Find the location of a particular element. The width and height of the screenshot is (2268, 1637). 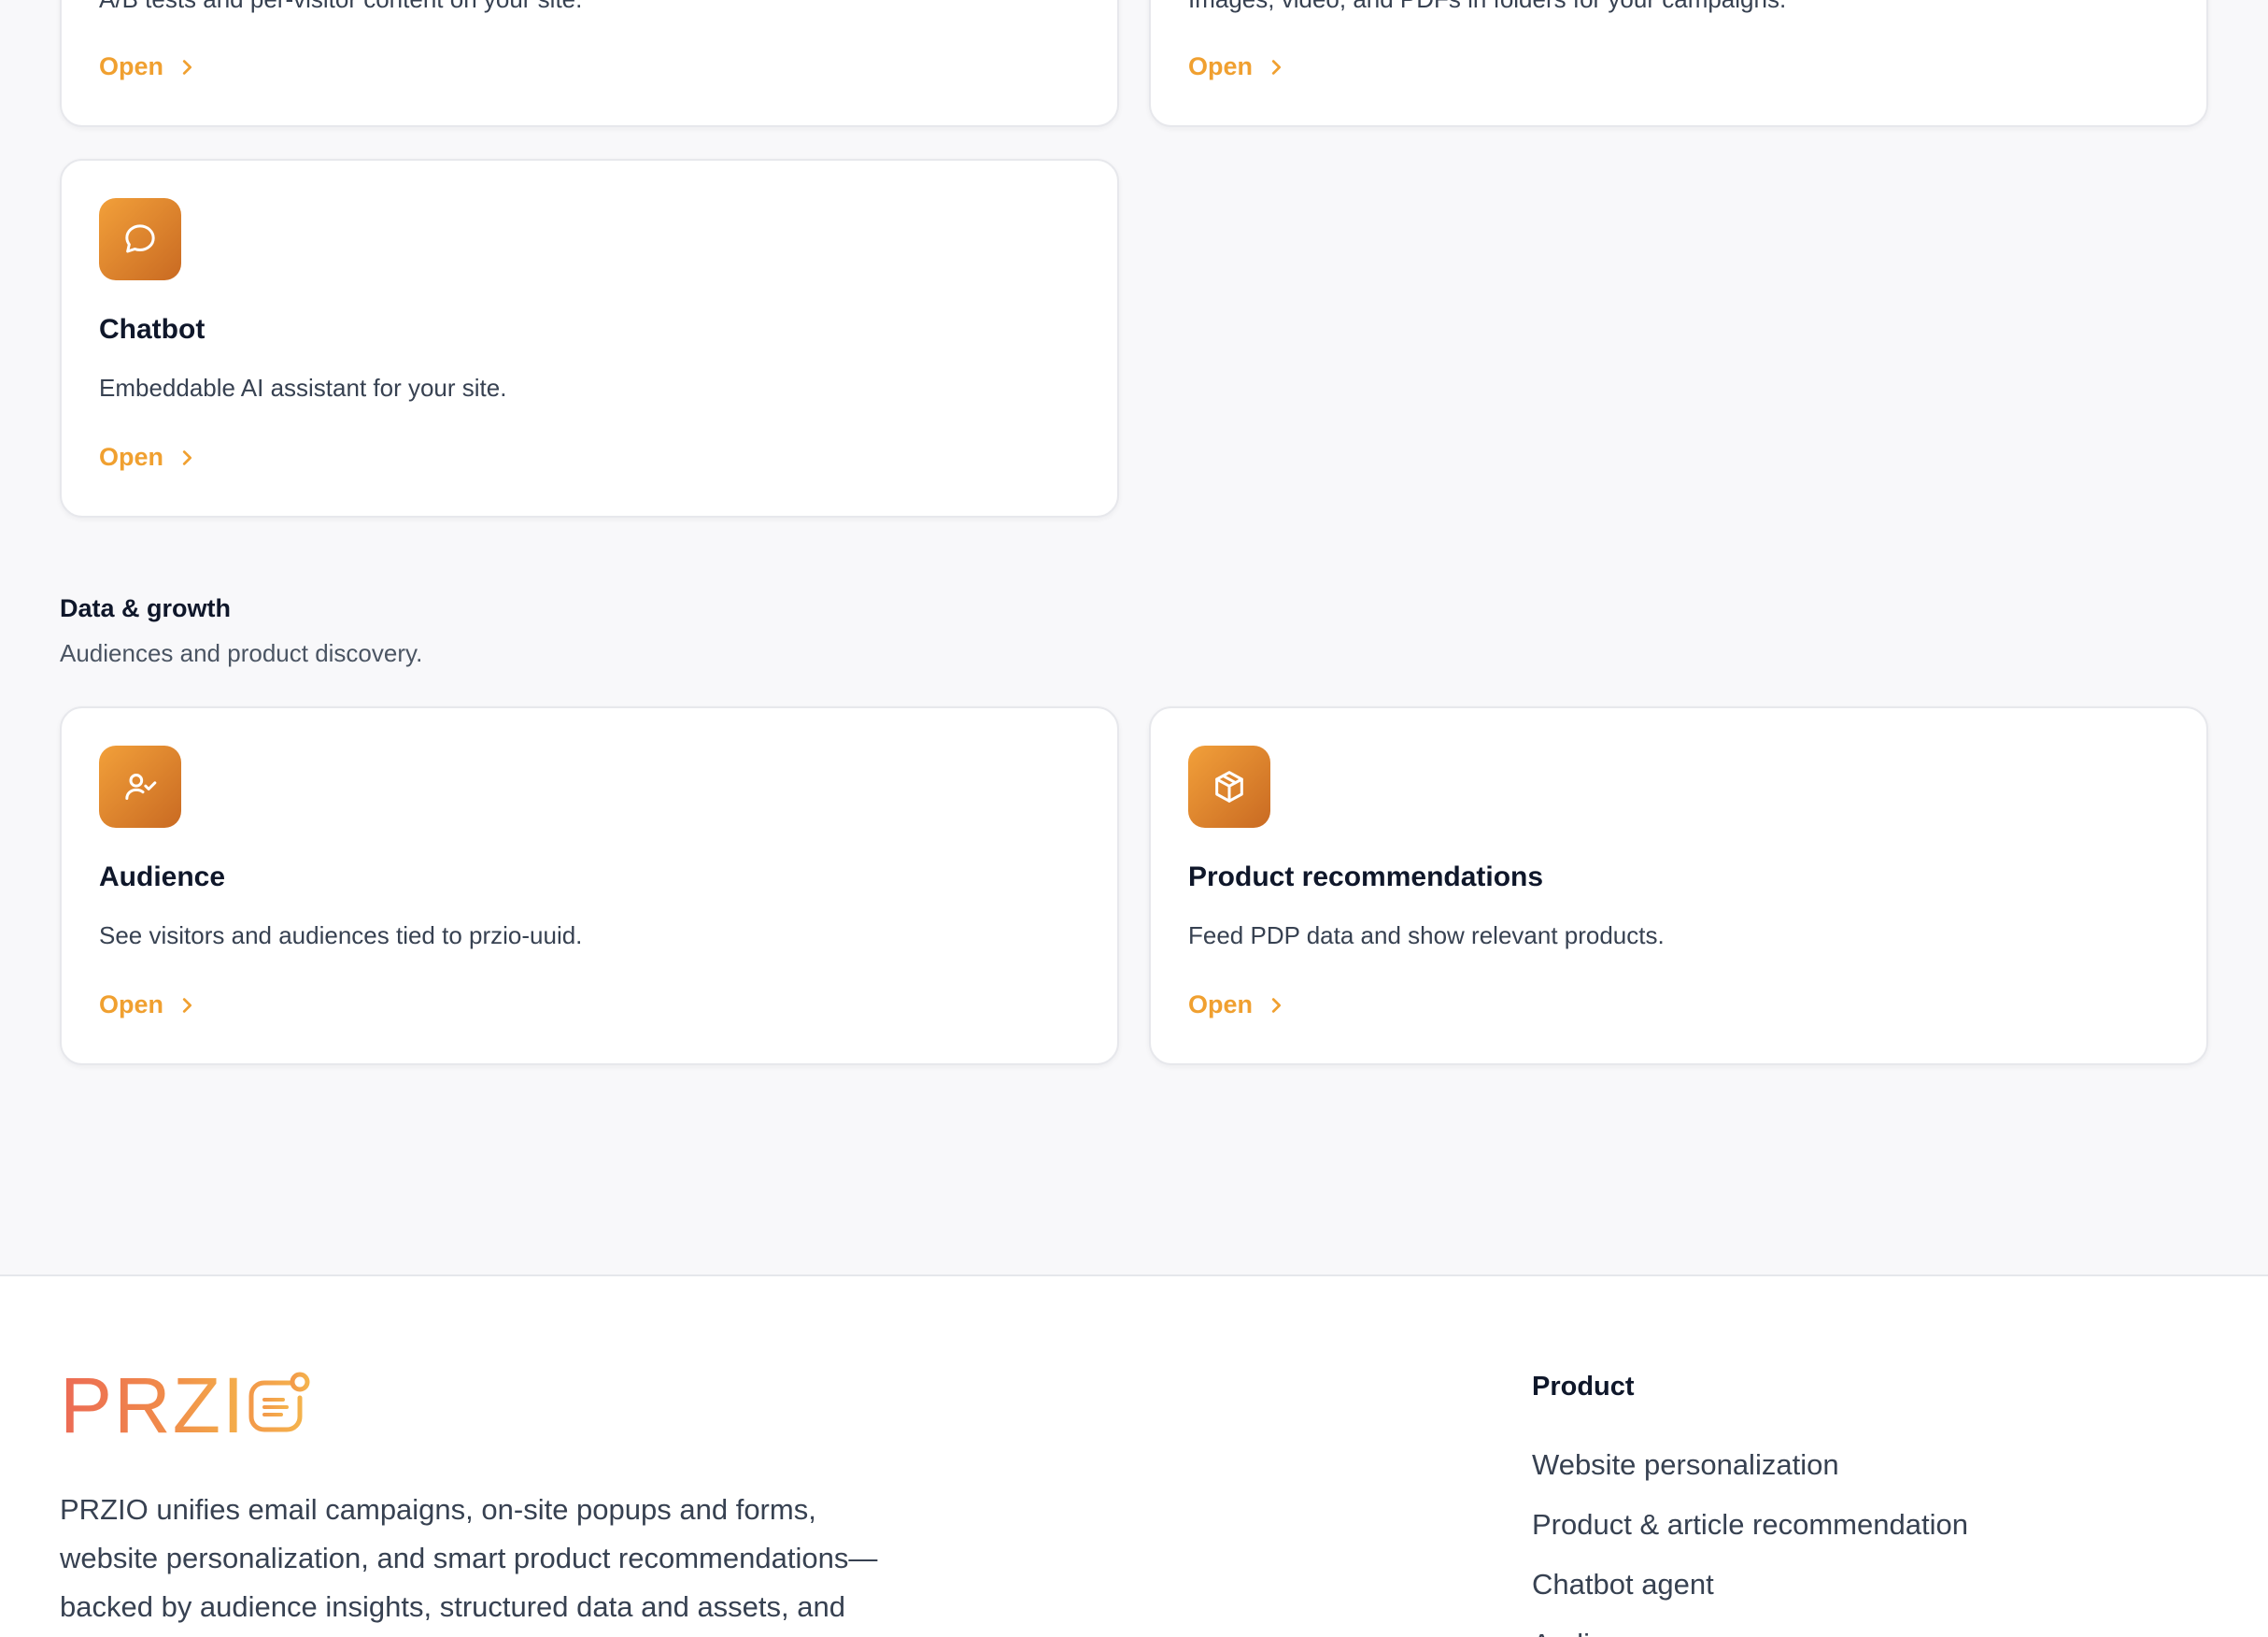

footer-link-chatbot-agent: Chatbot agent is located at coordinates (1750, 1592).